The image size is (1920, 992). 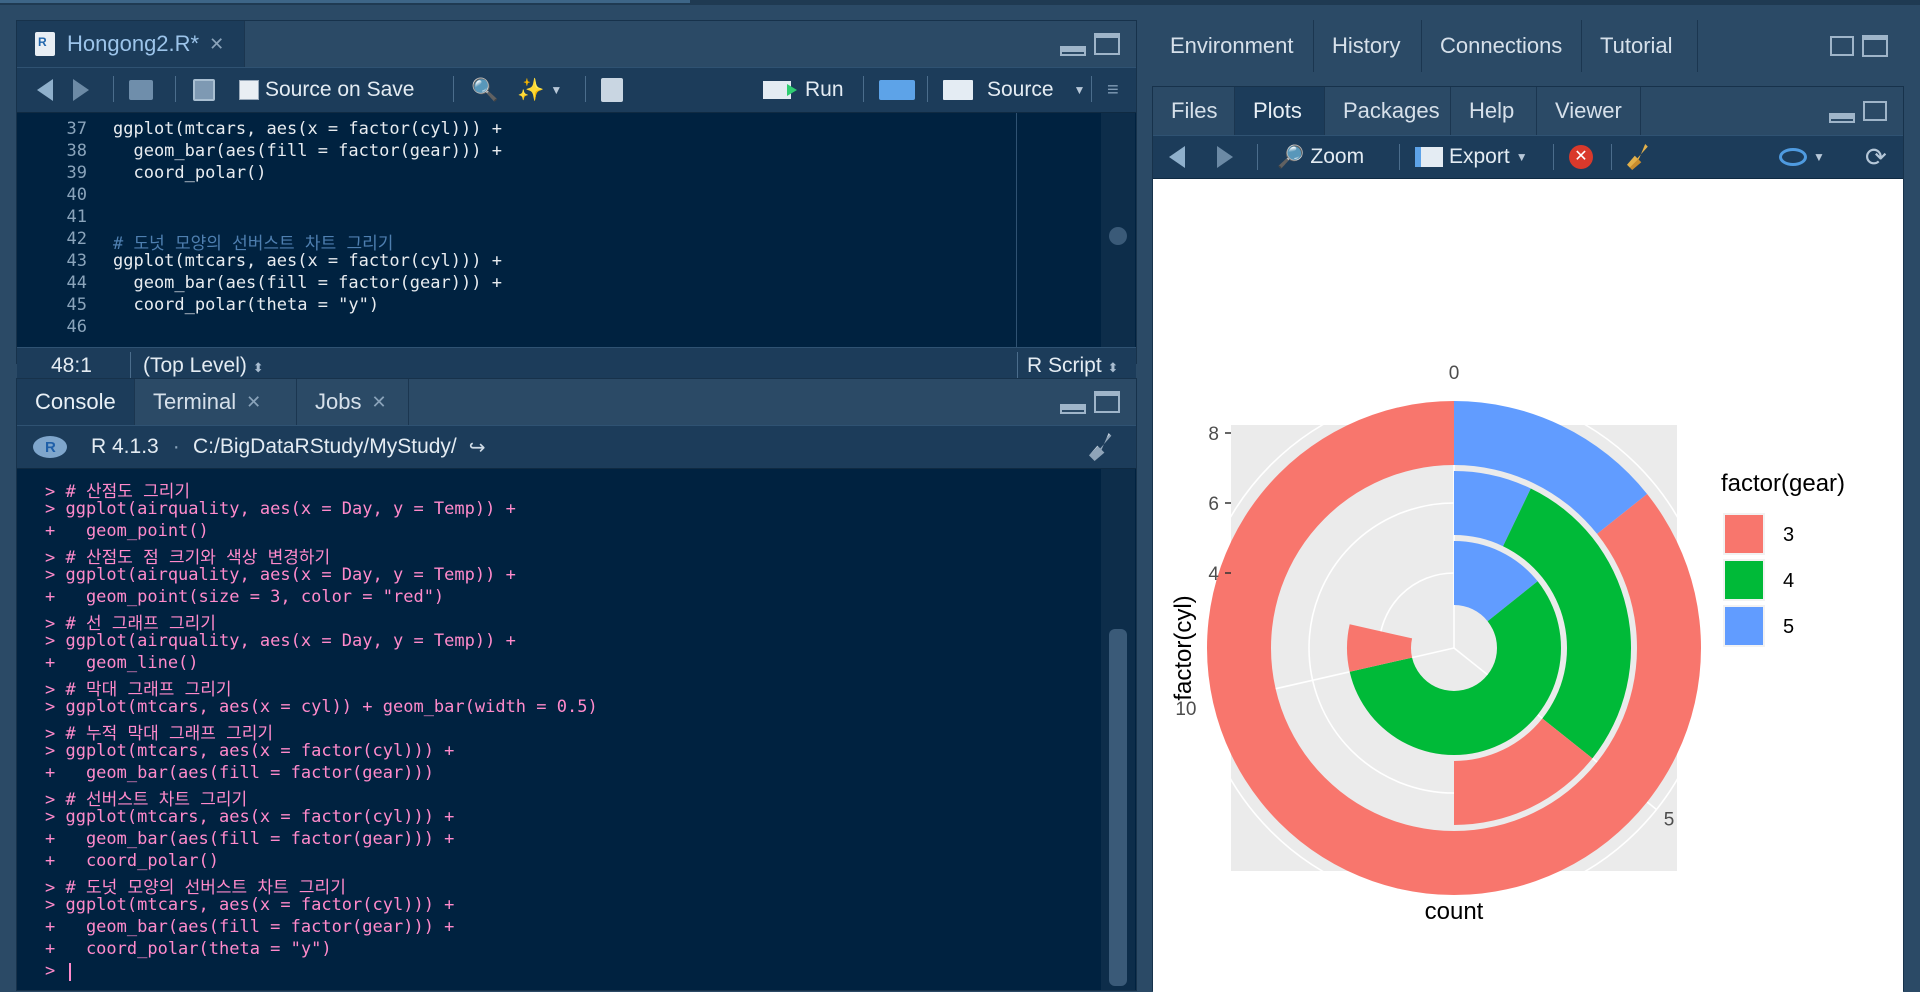 What do you see at coordinates (1291, 156) in the screenshot?
I see `zoom-icon: 🔎` at bounding box center [1291, 156].